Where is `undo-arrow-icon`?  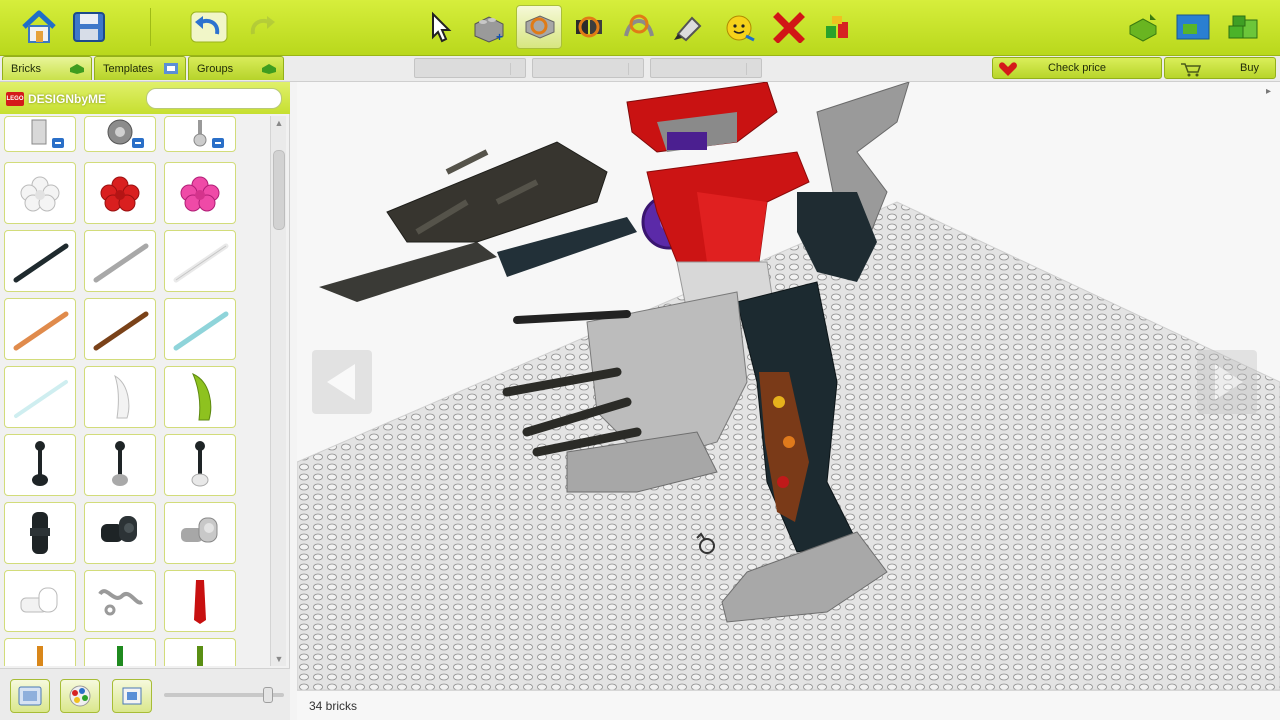 undo-arrow-icon is located at coordinates (209, 27).